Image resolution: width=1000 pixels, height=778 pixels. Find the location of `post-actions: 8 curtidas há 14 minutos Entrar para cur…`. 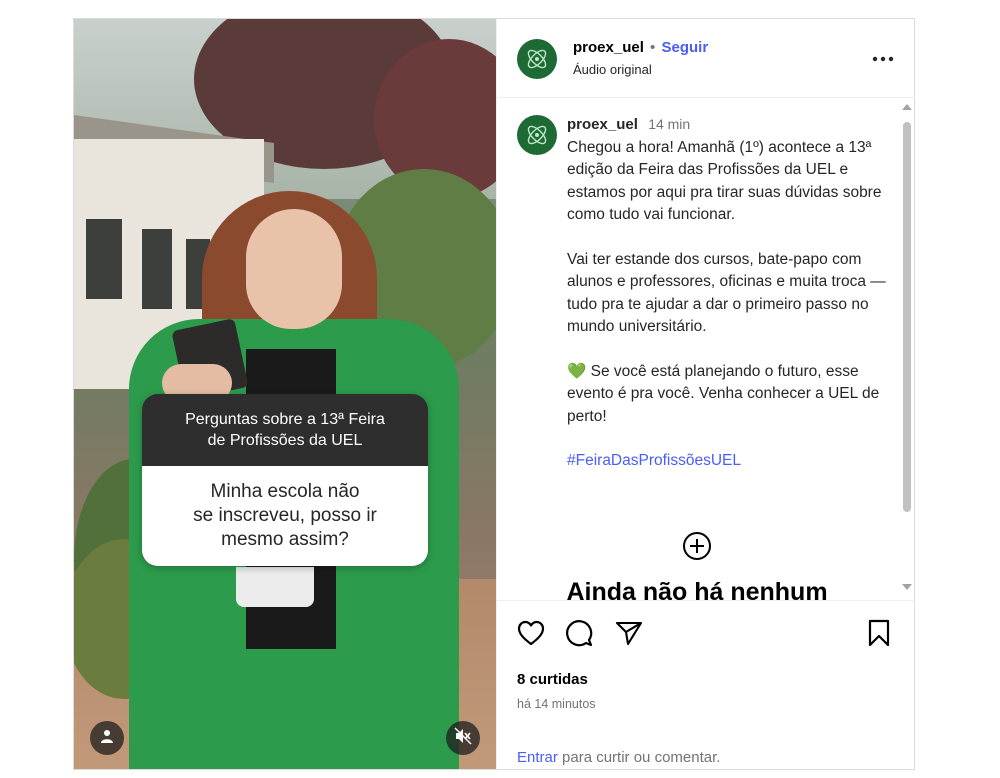

post-actions: 8 curtidas há 14 minutos Entrar para cur… is located at coordinates (706, 685).